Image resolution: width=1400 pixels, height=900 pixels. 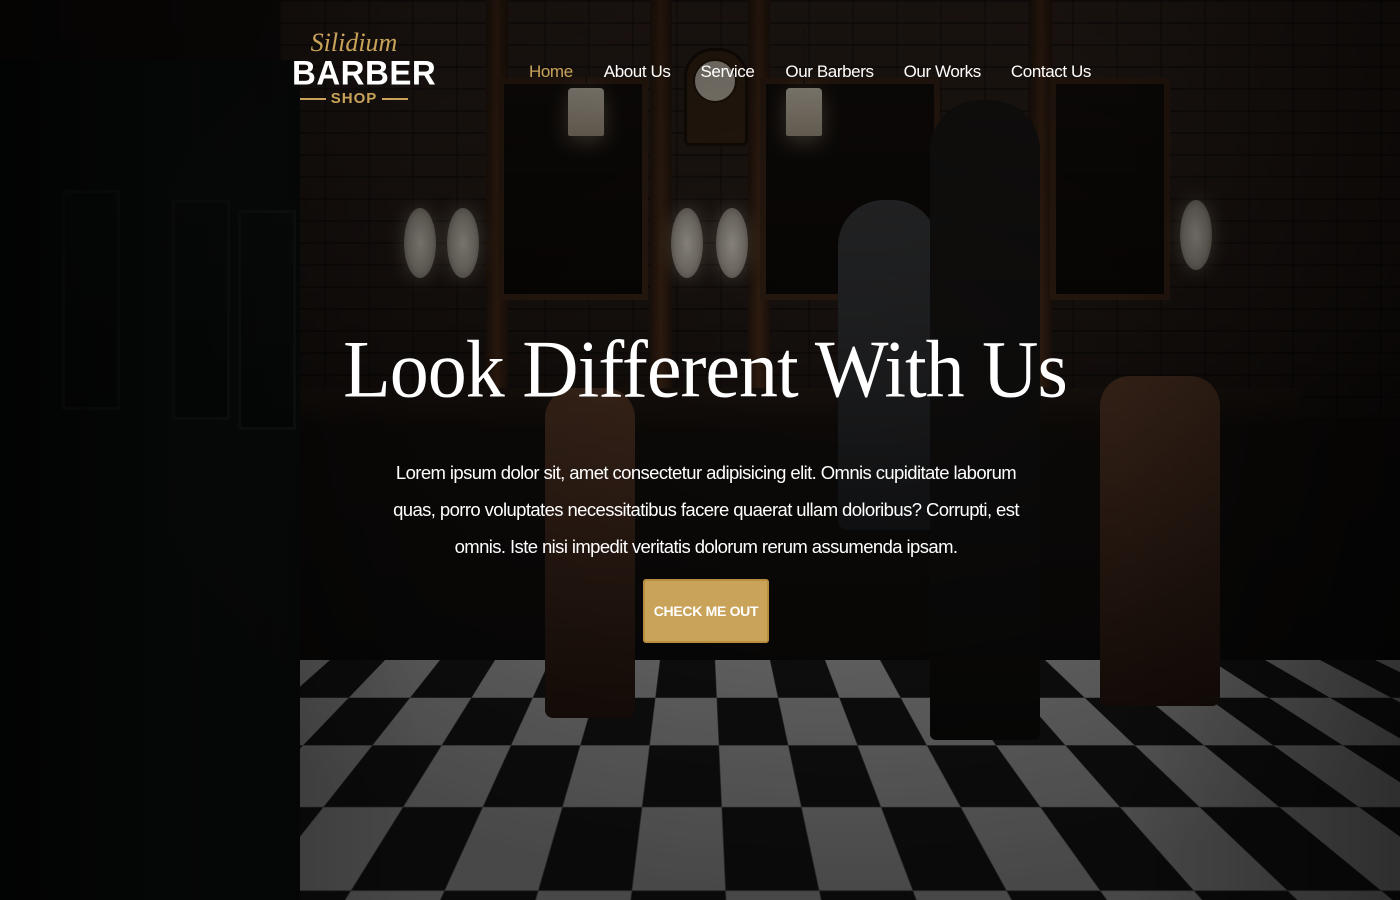 What do you see at coordinates (551, 74) in the screenshot?
I see `nav-item-home: Home` at bounding box center [551, 74].